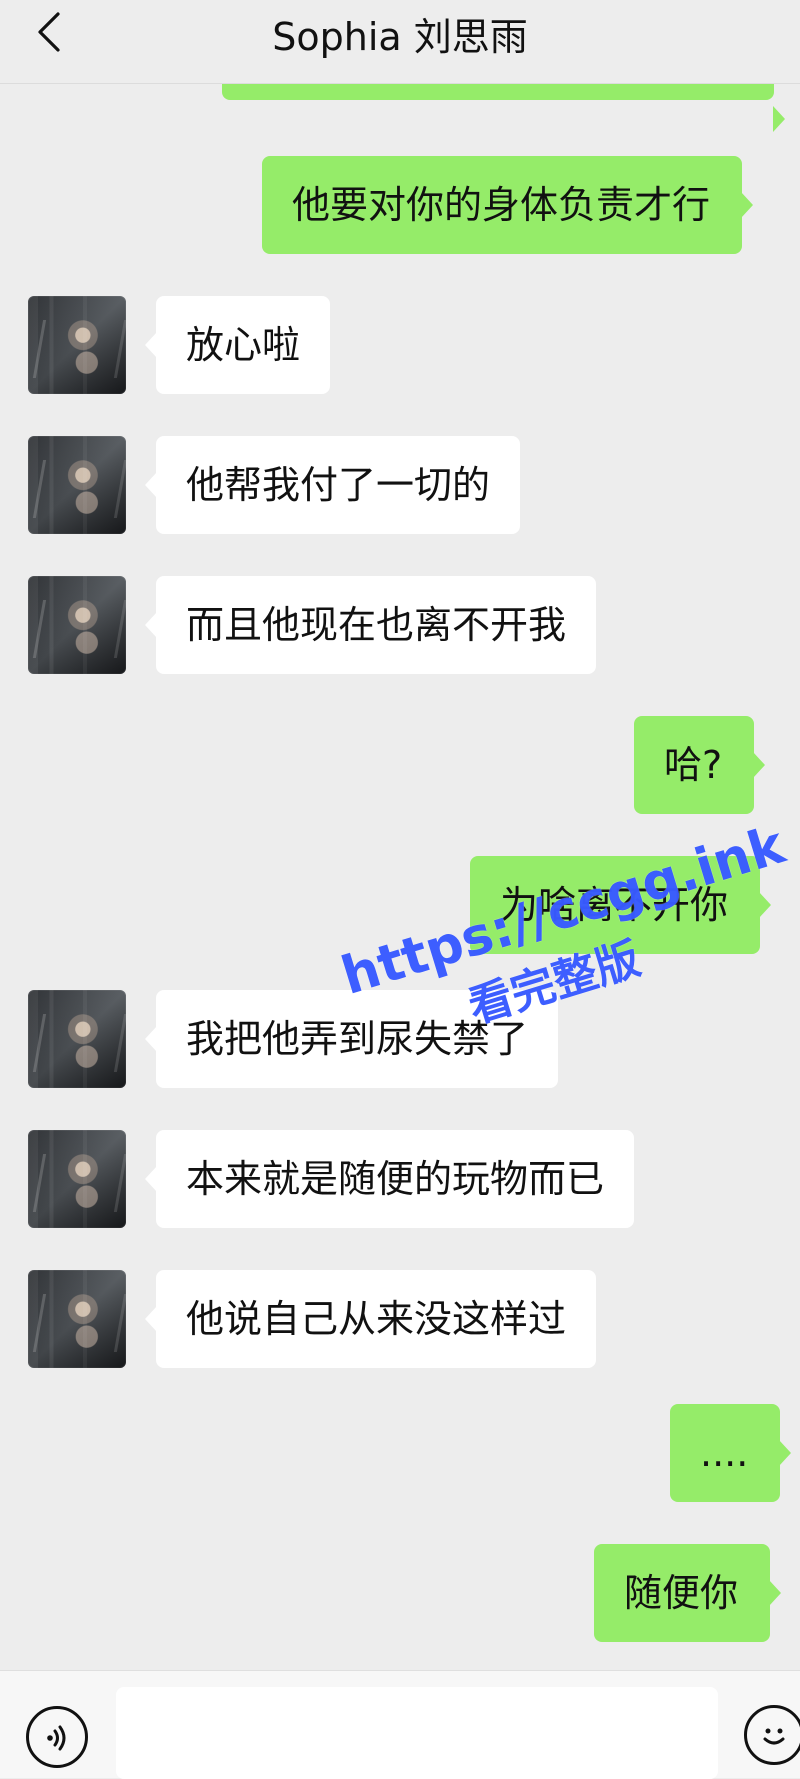 The height and width of the screenshot is (1779, 800). I want to click on voice-button, so click(57, 1737).